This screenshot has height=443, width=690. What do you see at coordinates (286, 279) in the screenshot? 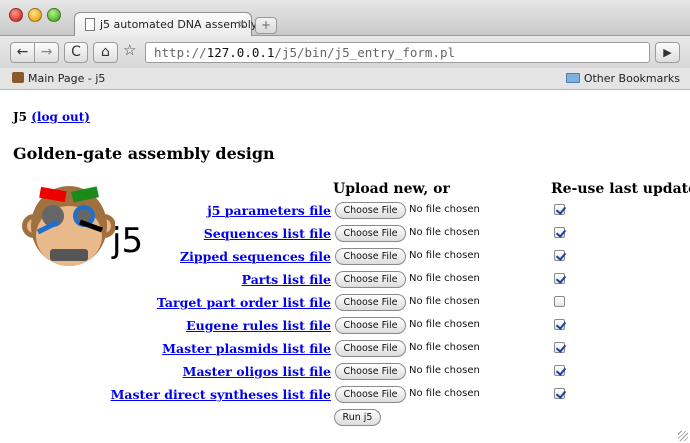
I see `file-link: Parts list file` at bounding box center [286, 279].